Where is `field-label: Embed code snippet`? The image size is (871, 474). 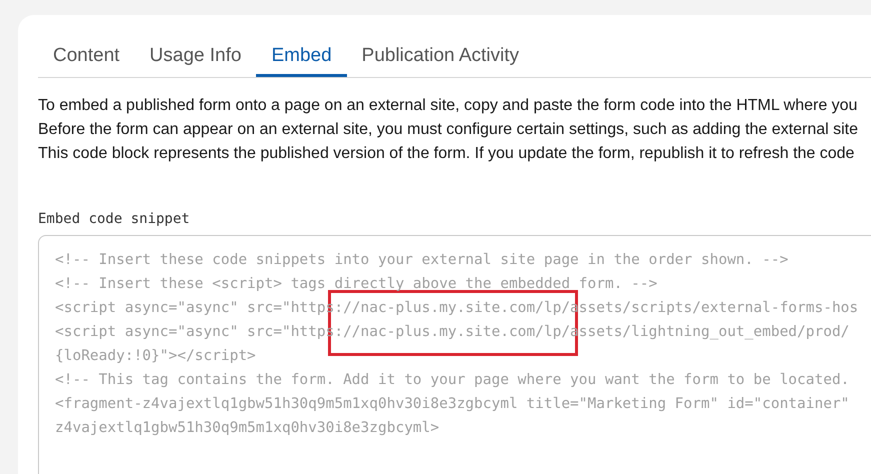 field-label: Embed code snippet is located at coordinates (114, 219).